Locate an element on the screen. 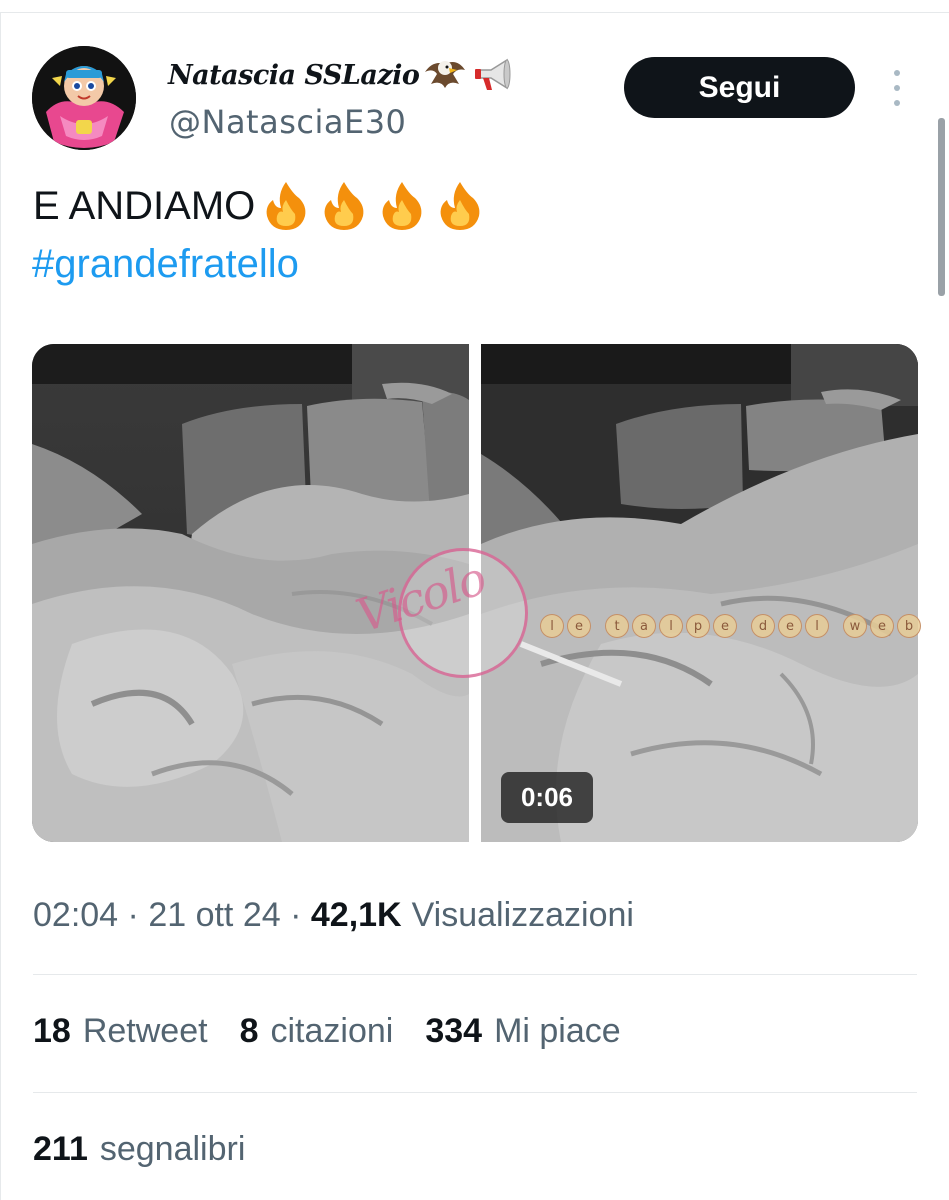 The image size is (949, 1200). avatar-image is located at coordinates (84, 98).